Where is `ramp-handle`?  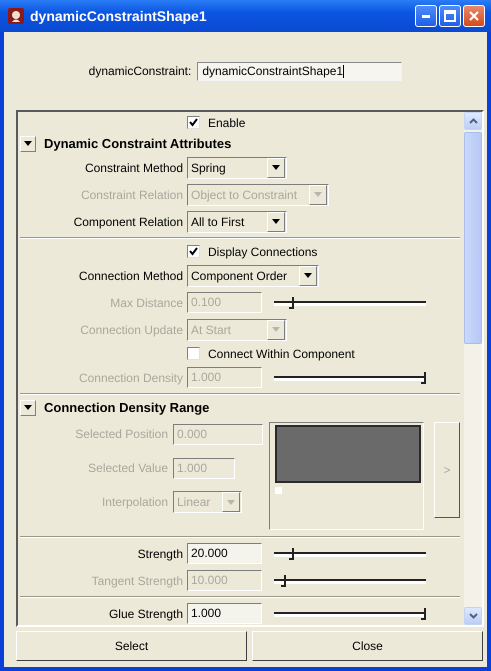
ramp-handle is located at coordinates (278, 490).